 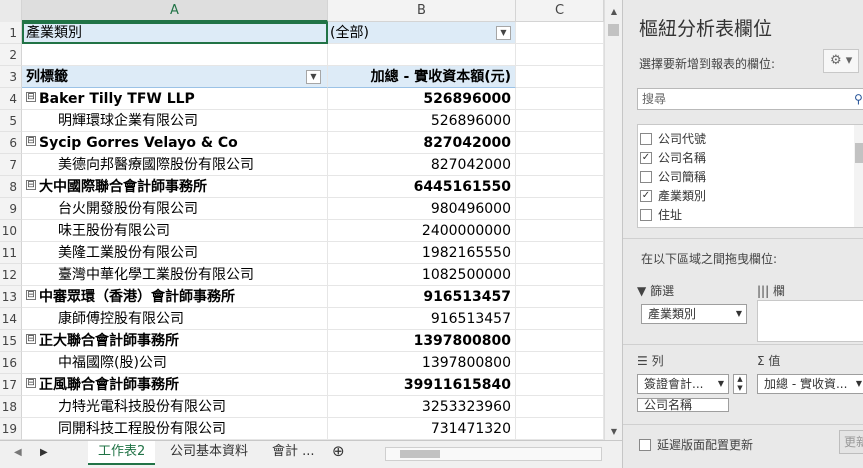 I want to click on cell-b: 2400000000, so click(x=422, y=231).